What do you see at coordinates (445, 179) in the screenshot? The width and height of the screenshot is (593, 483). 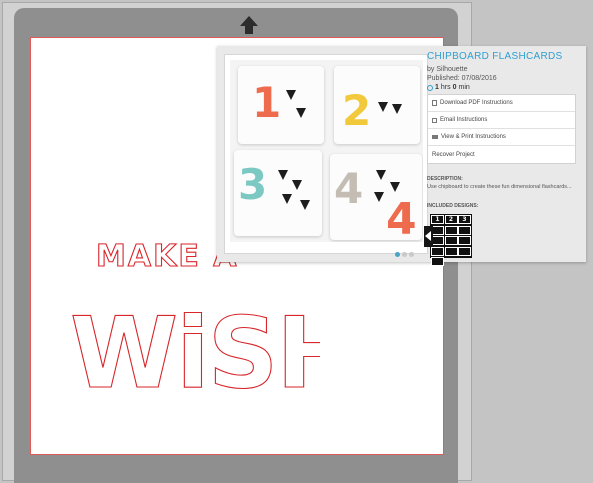 I see `description-label: DESCRIPTION:` at bounding box center [445, 179].